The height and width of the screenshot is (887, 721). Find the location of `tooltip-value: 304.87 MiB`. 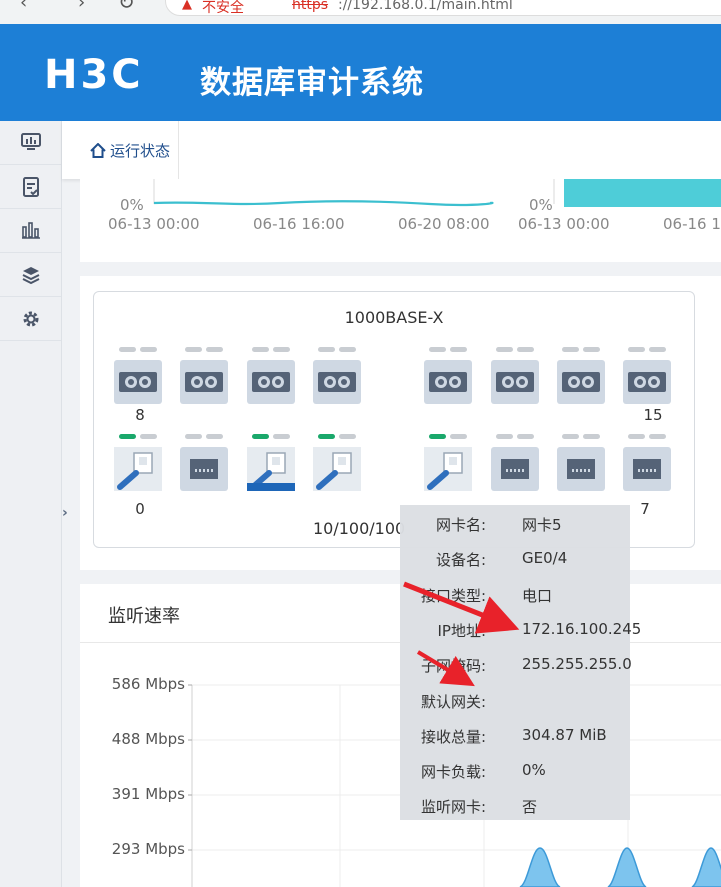

tooltip-value: 304.87 MiB is located at coordinates (564, 734).